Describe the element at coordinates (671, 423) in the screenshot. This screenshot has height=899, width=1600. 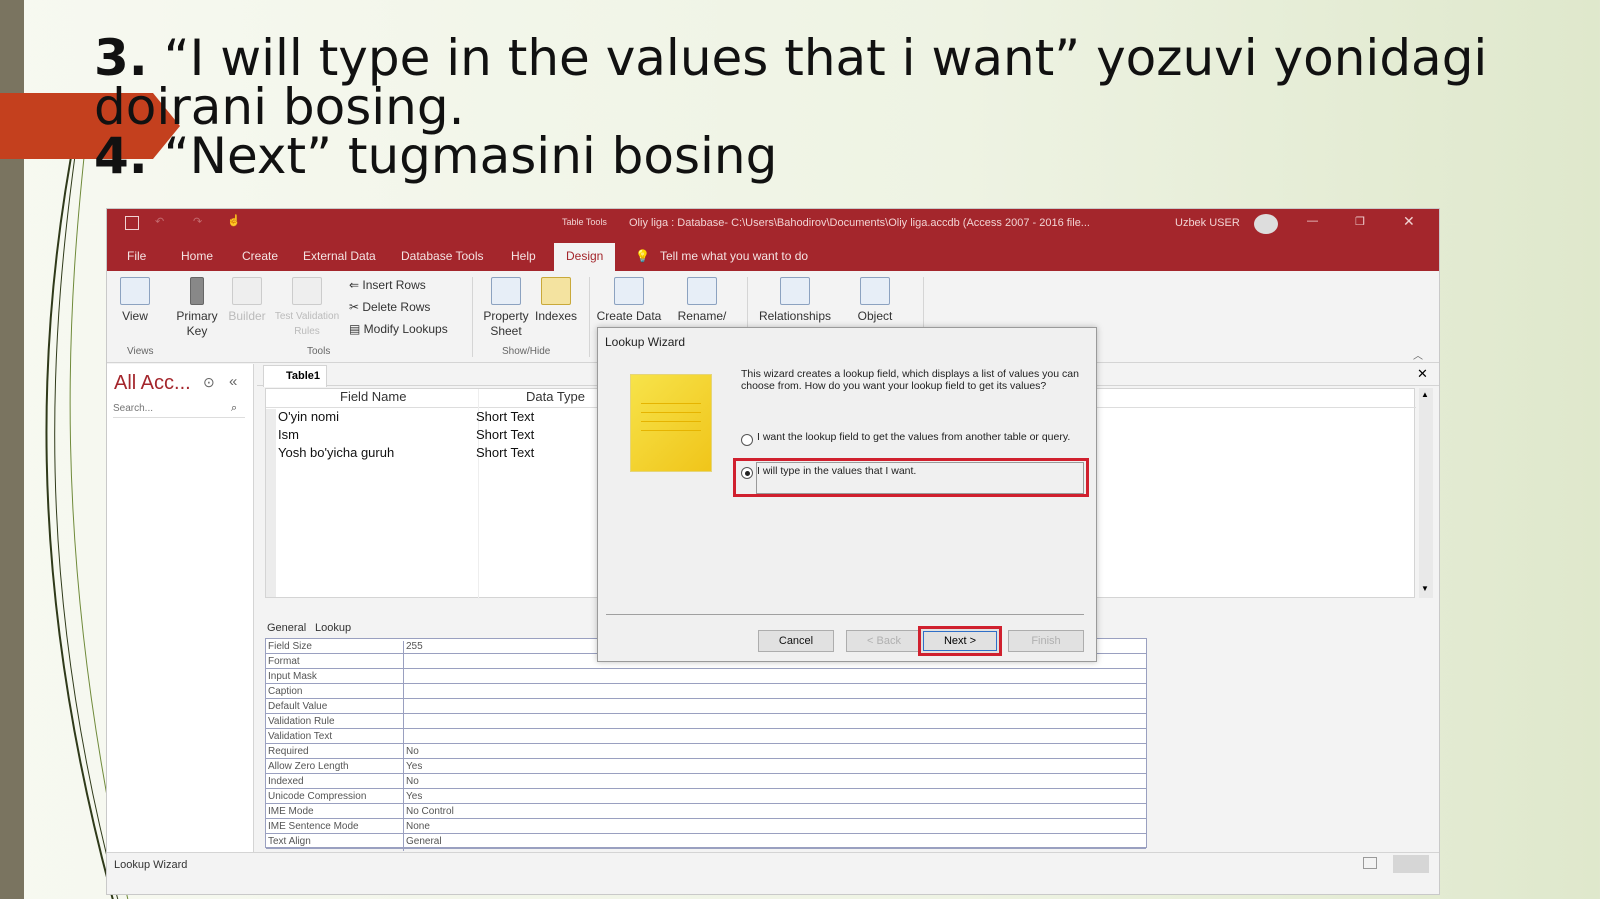
I see `wizard-illustration` at that location.